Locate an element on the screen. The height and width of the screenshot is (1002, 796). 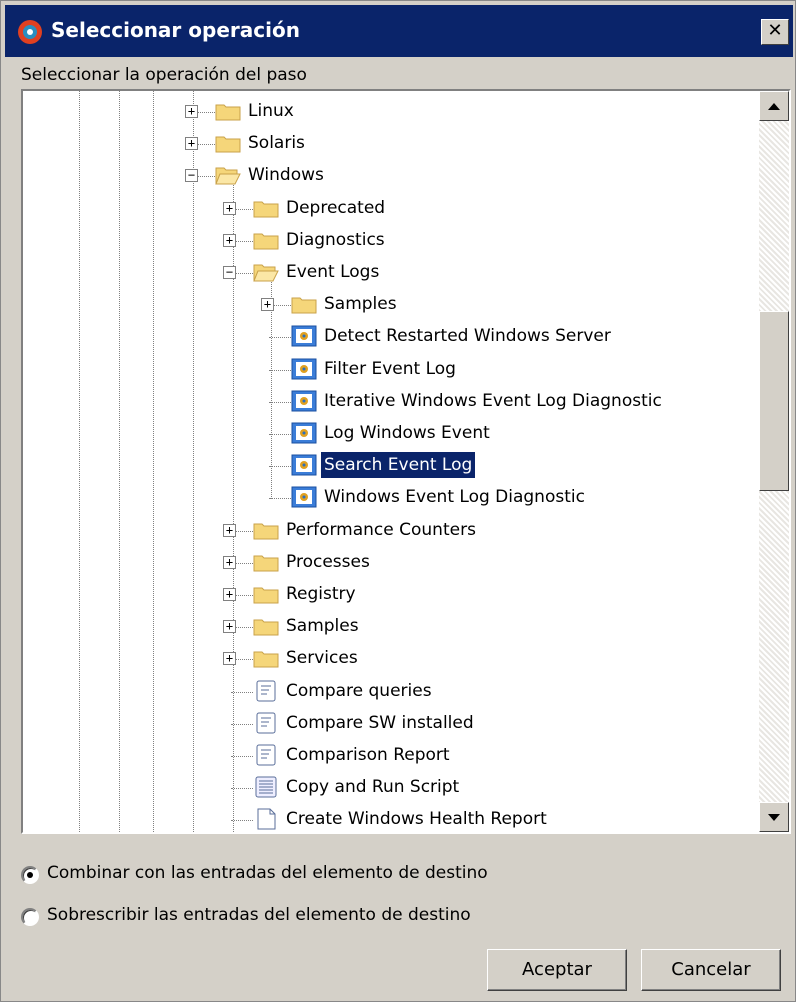
scrollbar-thumb is located at coordinates (774, 401).